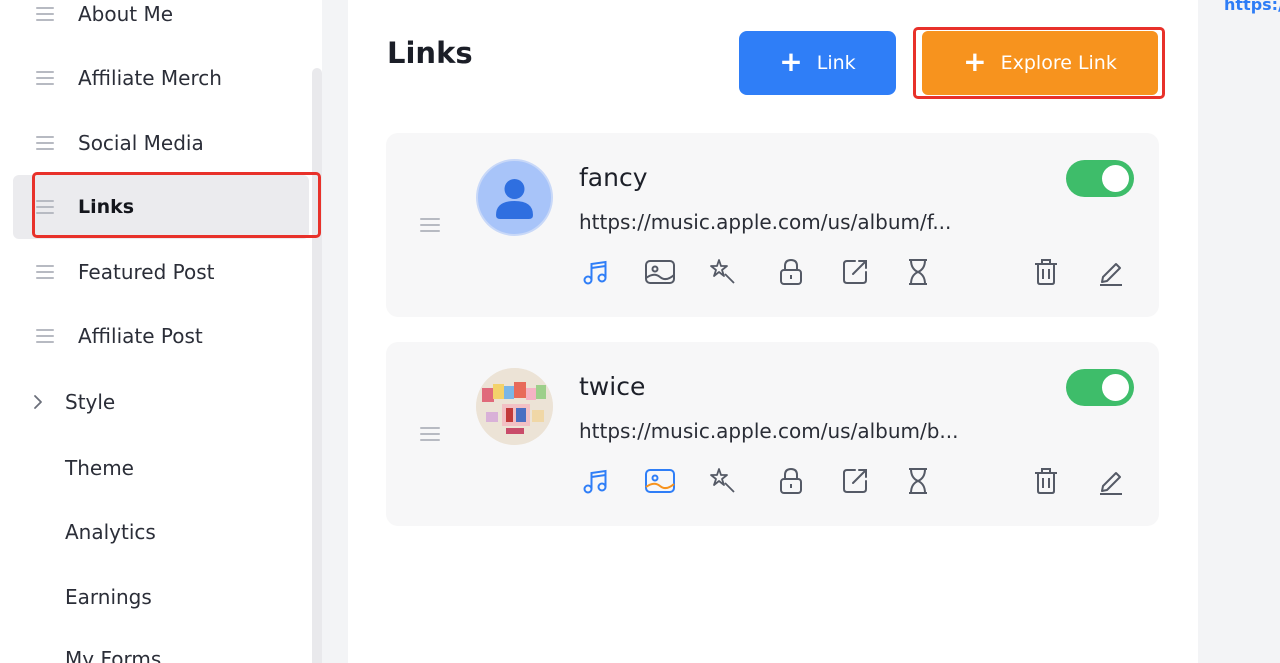 This screenshot has width=1280, height=663. I want to click on sidebar-item-affiliate-post: Affiliate Post, so click(154, 336).